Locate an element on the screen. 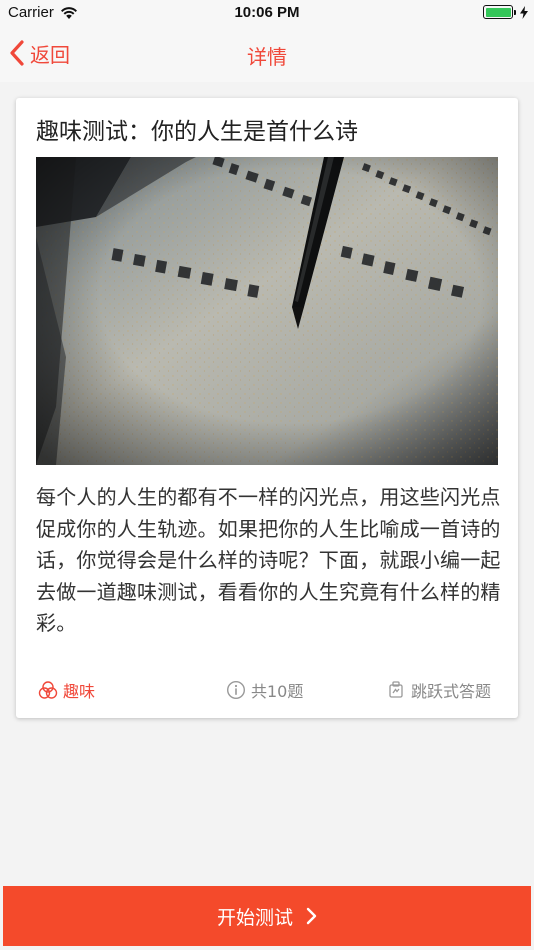 This screenshot has height=950, width=534. question-count-label: 共10题 is located at coordinates (277, 691).